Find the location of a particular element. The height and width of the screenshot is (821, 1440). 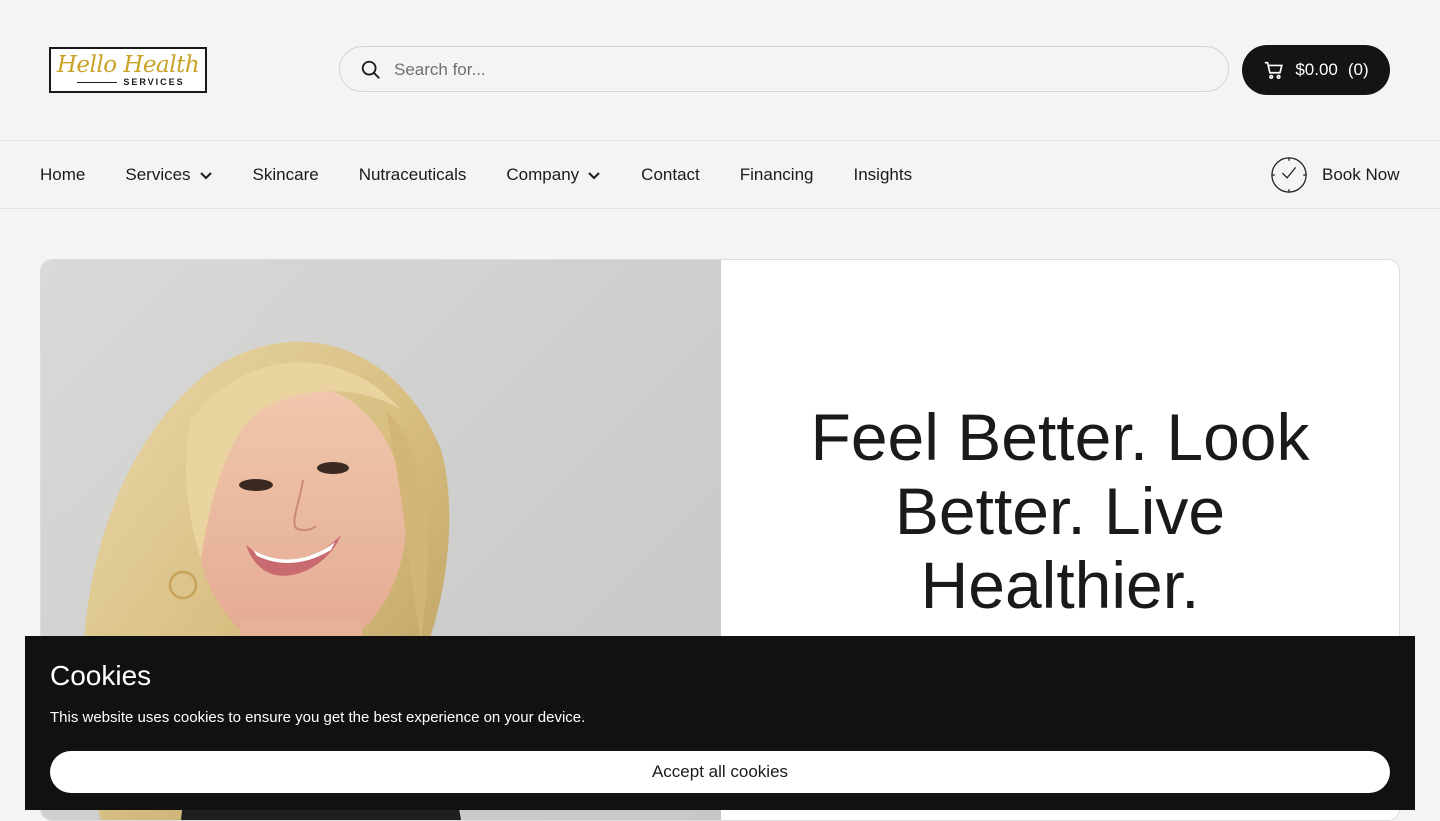

nav-item-label: Skincare is located at coordinates (285, 174).